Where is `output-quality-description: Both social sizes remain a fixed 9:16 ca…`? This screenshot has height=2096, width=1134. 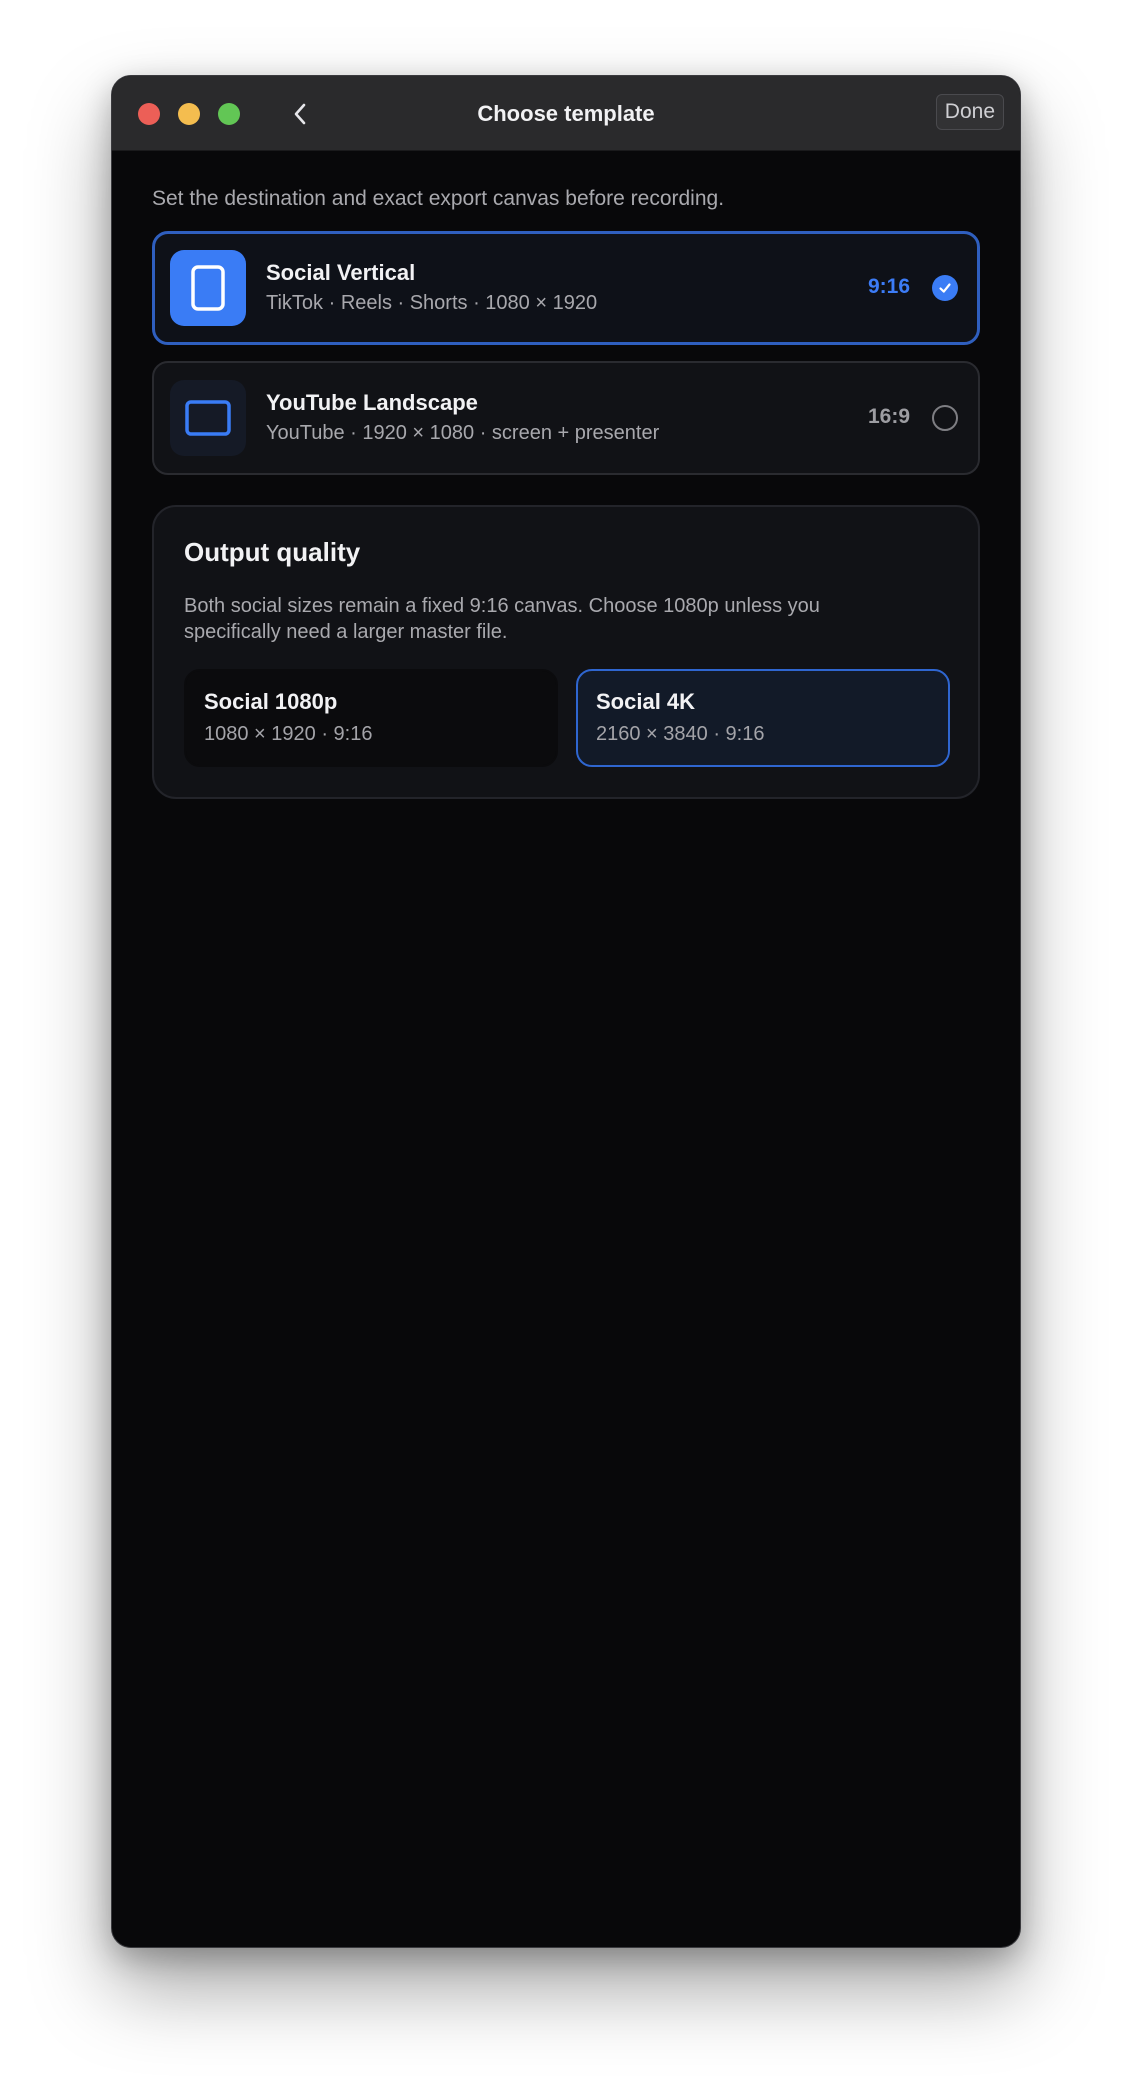
output-quality-description: Both social sizes remain a fixed 9:16 ca… is located at coordinates (502, 619).